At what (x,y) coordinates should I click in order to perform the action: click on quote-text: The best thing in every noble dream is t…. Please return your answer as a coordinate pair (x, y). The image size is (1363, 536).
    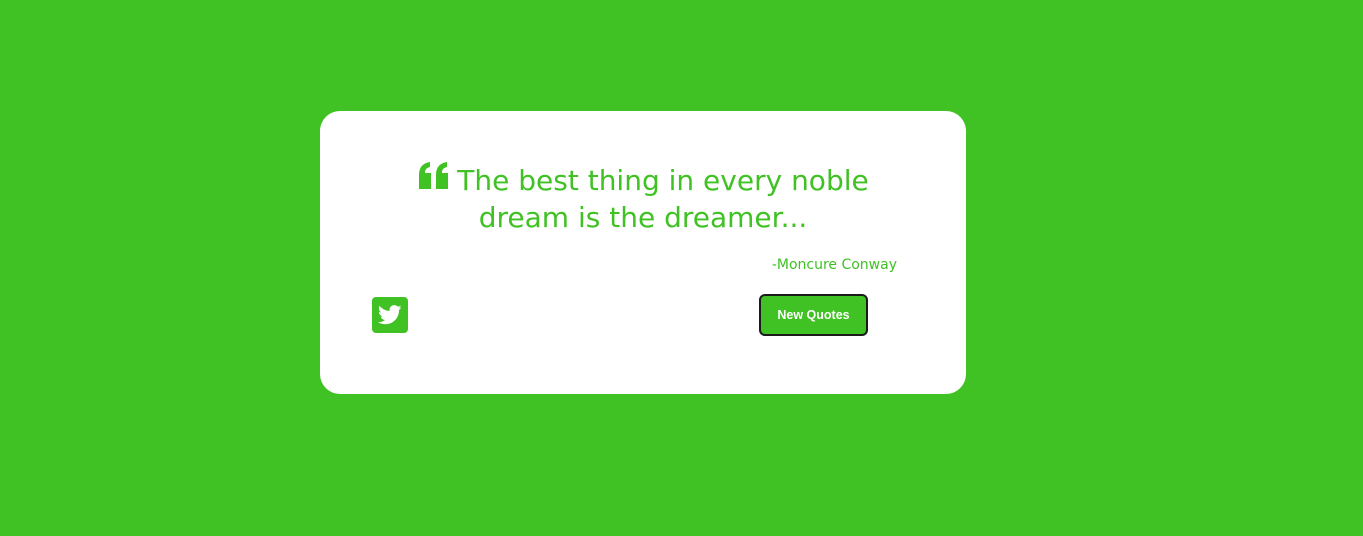
    Looking at the image, I should click on (663, 199).